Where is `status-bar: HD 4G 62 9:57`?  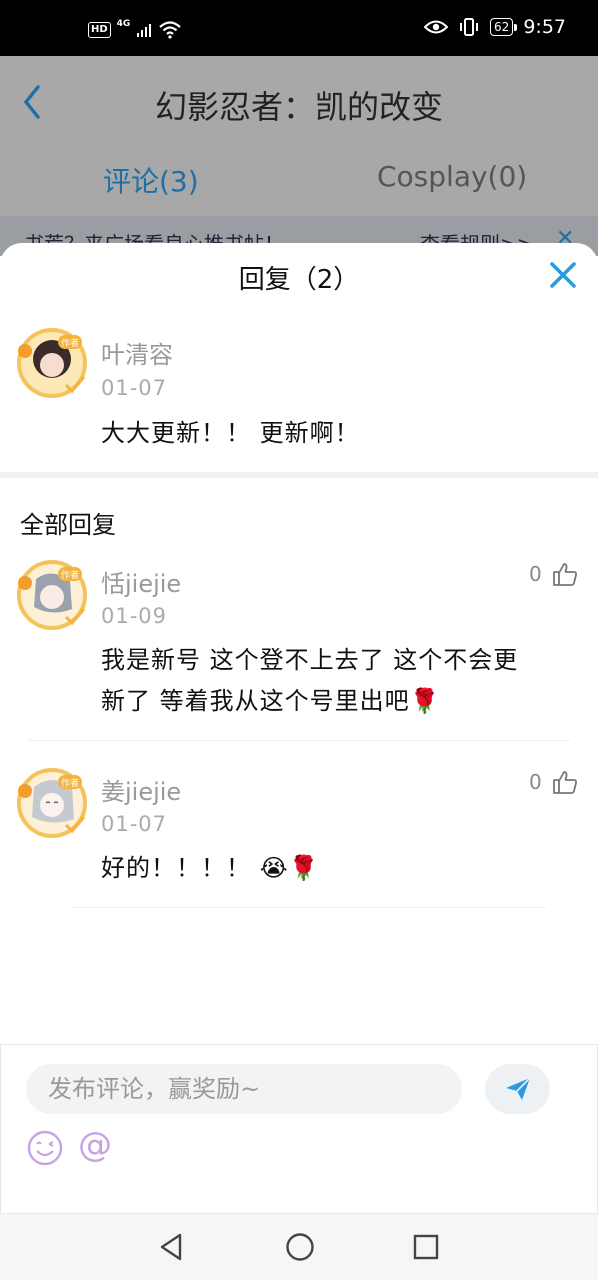
status-bar: HD 4G 62 9:57 is located at coordinates (299, 28).